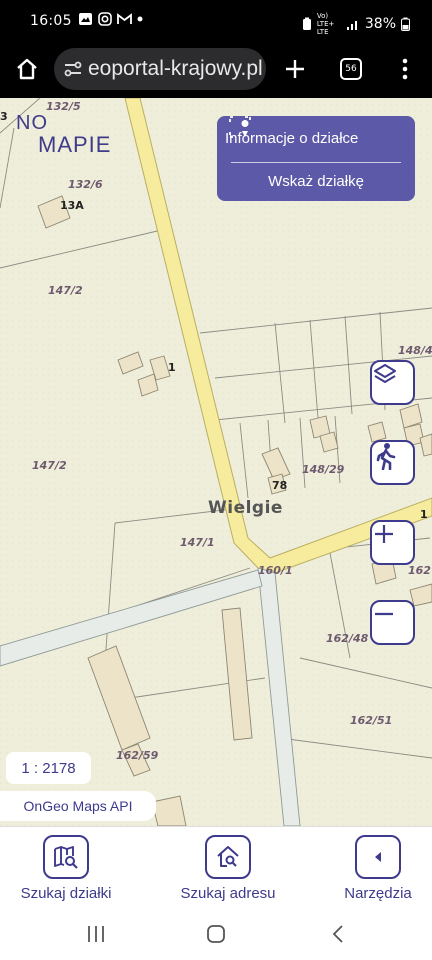 Image resolution: width=432 pixels, height=960 pixels. What do you see at coordinates (66, 857) in the screenshot?
I see `map-search-icon` at bounding box center [66, 857].